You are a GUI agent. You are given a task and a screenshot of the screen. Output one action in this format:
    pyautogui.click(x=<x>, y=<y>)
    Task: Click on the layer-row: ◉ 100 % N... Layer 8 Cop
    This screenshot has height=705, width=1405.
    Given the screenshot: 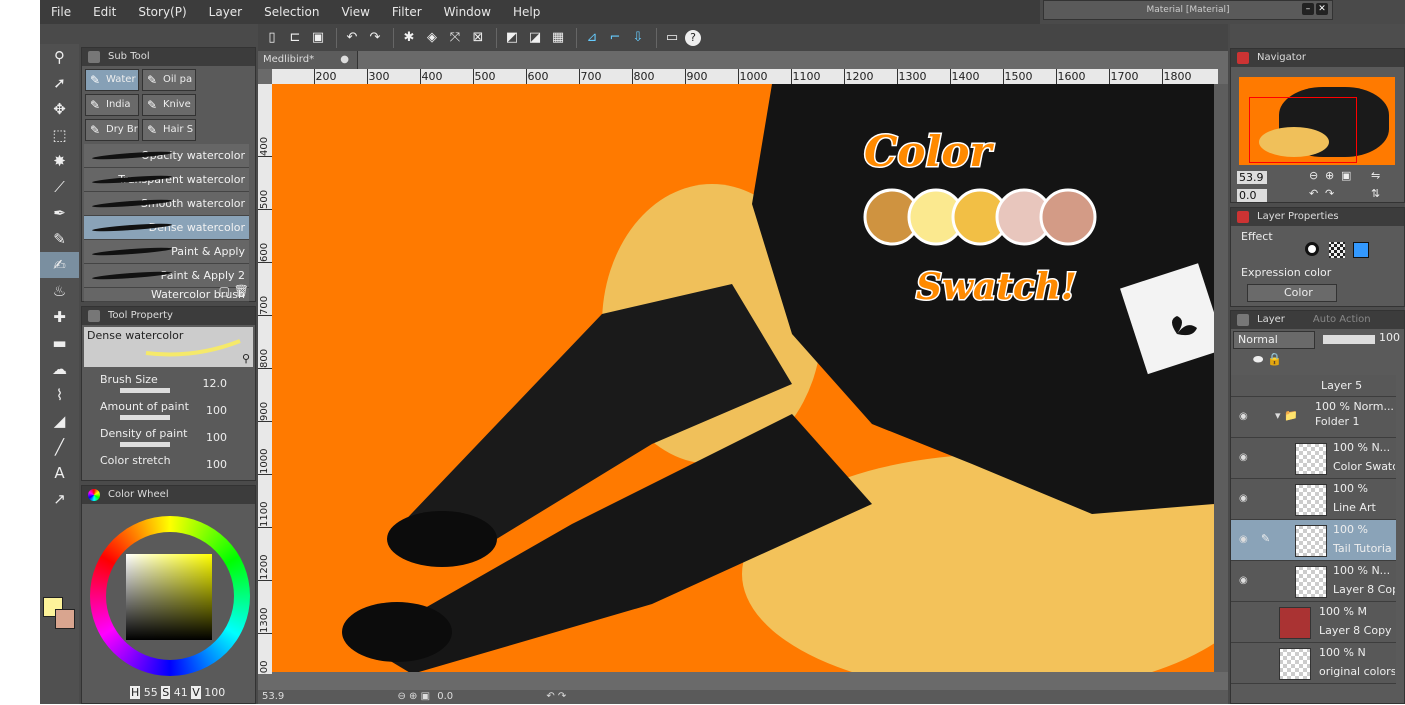 What is the action you would take?
    pyautogui.click(x=1313, y=581)
    